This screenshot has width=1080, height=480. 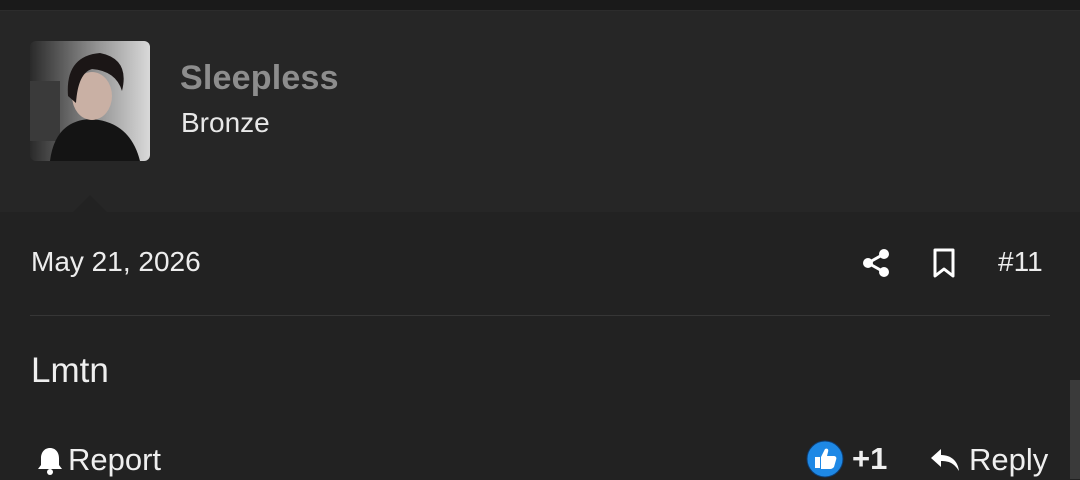 I want to click on report-button: Report, so click(x=98, y=460).